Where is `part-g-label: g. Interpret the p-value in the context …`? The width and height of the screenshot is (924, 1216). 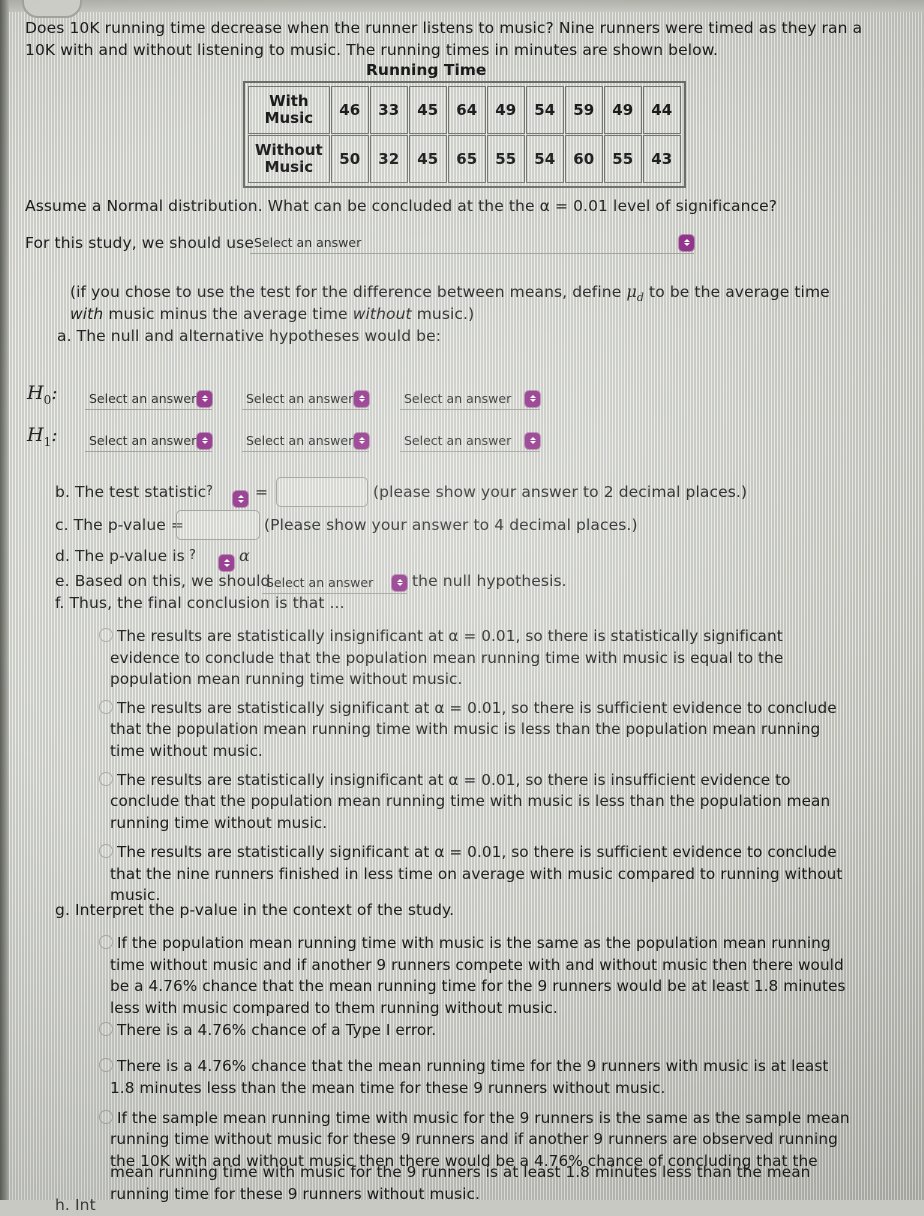
part-g-label: g. Interpret the p-value in the context … is located at coordinates (255, 910).